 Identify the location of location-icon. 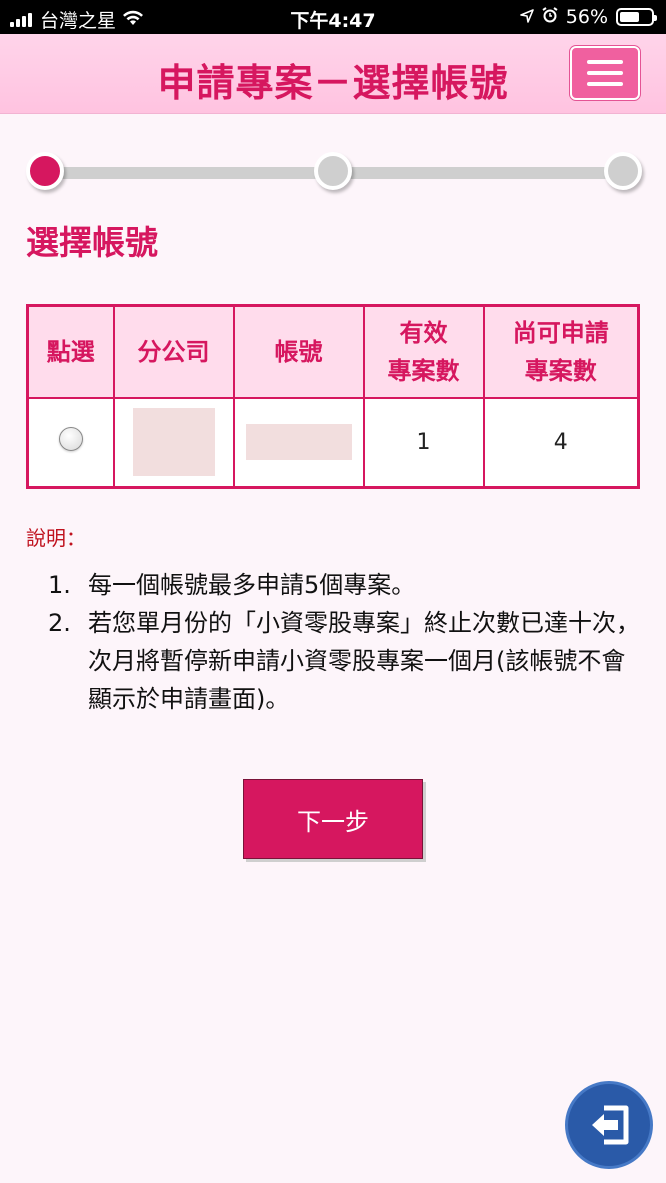
(526, 17).